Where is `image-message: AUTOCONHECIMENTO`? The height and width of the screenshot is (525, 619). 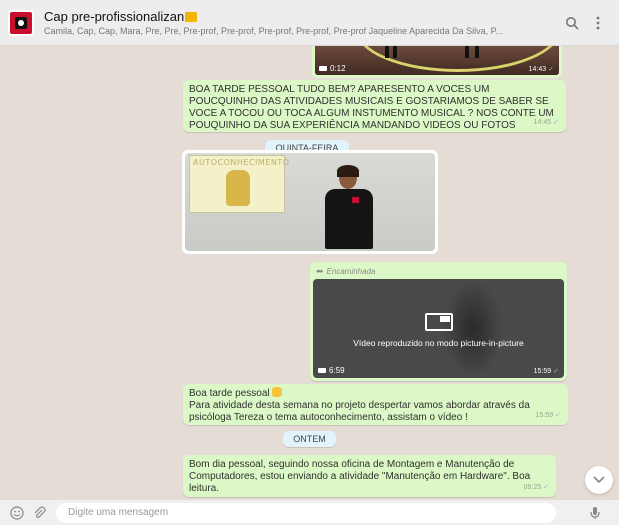 image-message: AUTOCONHECIMENTO is located at coordinates (310, 202).